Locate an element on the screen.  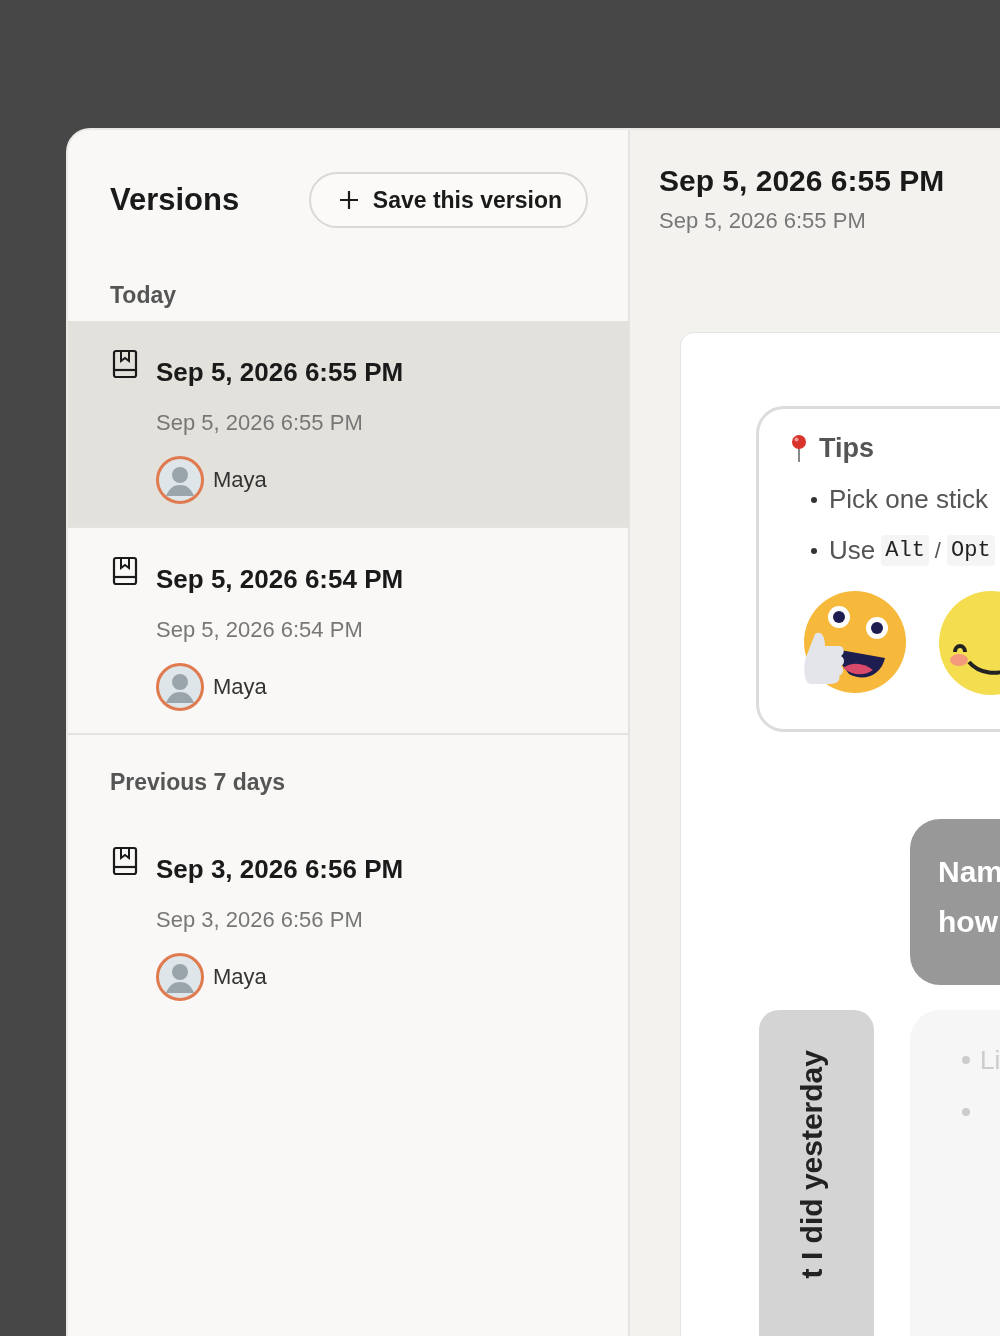
sticky-text: how is located at coordinates (968, 922).